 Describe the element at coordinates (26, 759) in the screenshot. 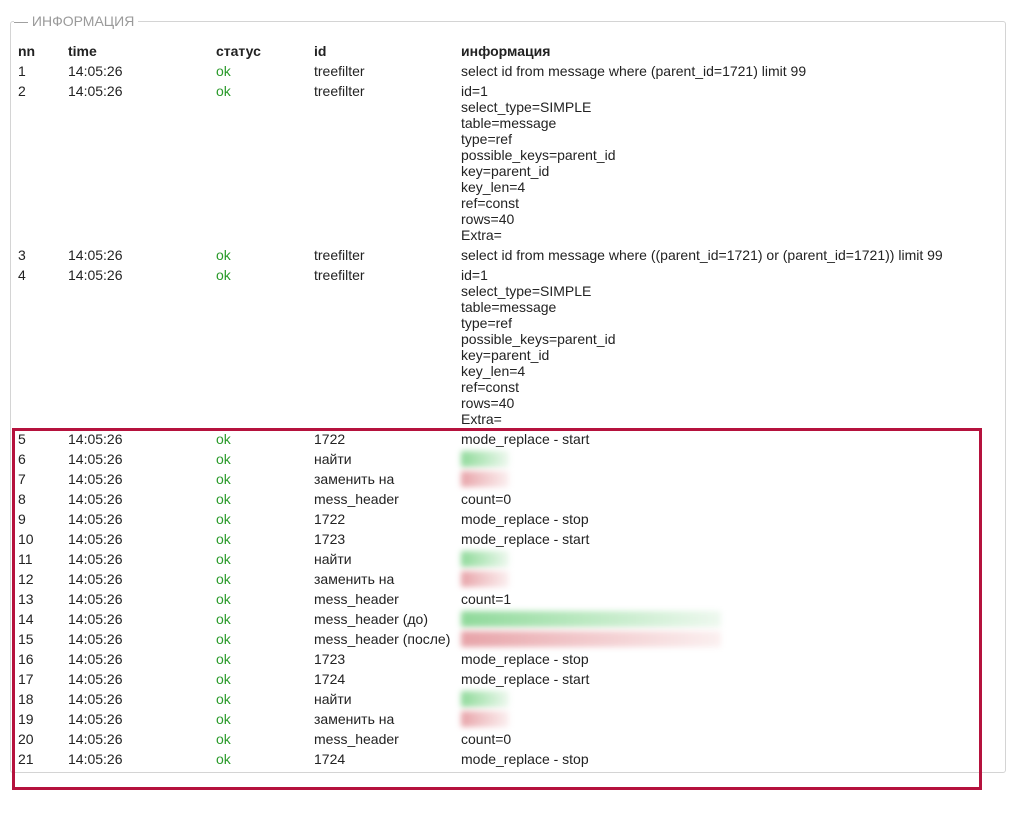

I see `row-nn-cell: 21` at that location.